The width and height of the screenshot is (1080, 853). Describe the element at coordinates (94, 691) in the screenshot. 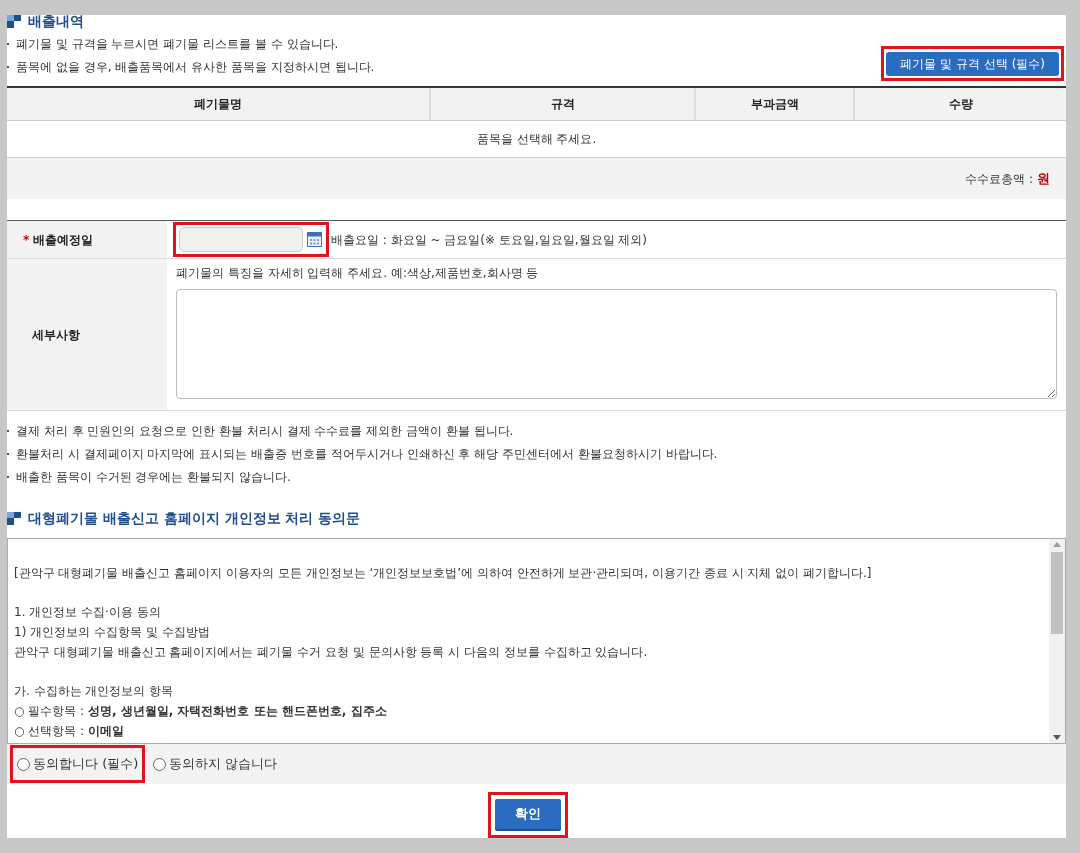

I see `agreement-line: 가. 수집하는 개인정보의 항목` at that location.